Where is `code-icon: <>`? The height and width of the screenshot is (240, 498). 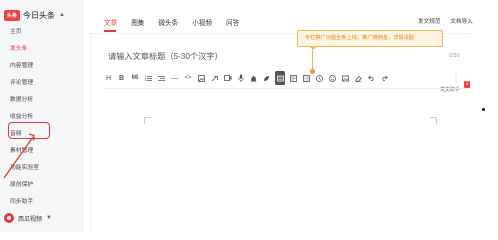
code-icon: <> is located at coordinates (188, 78).